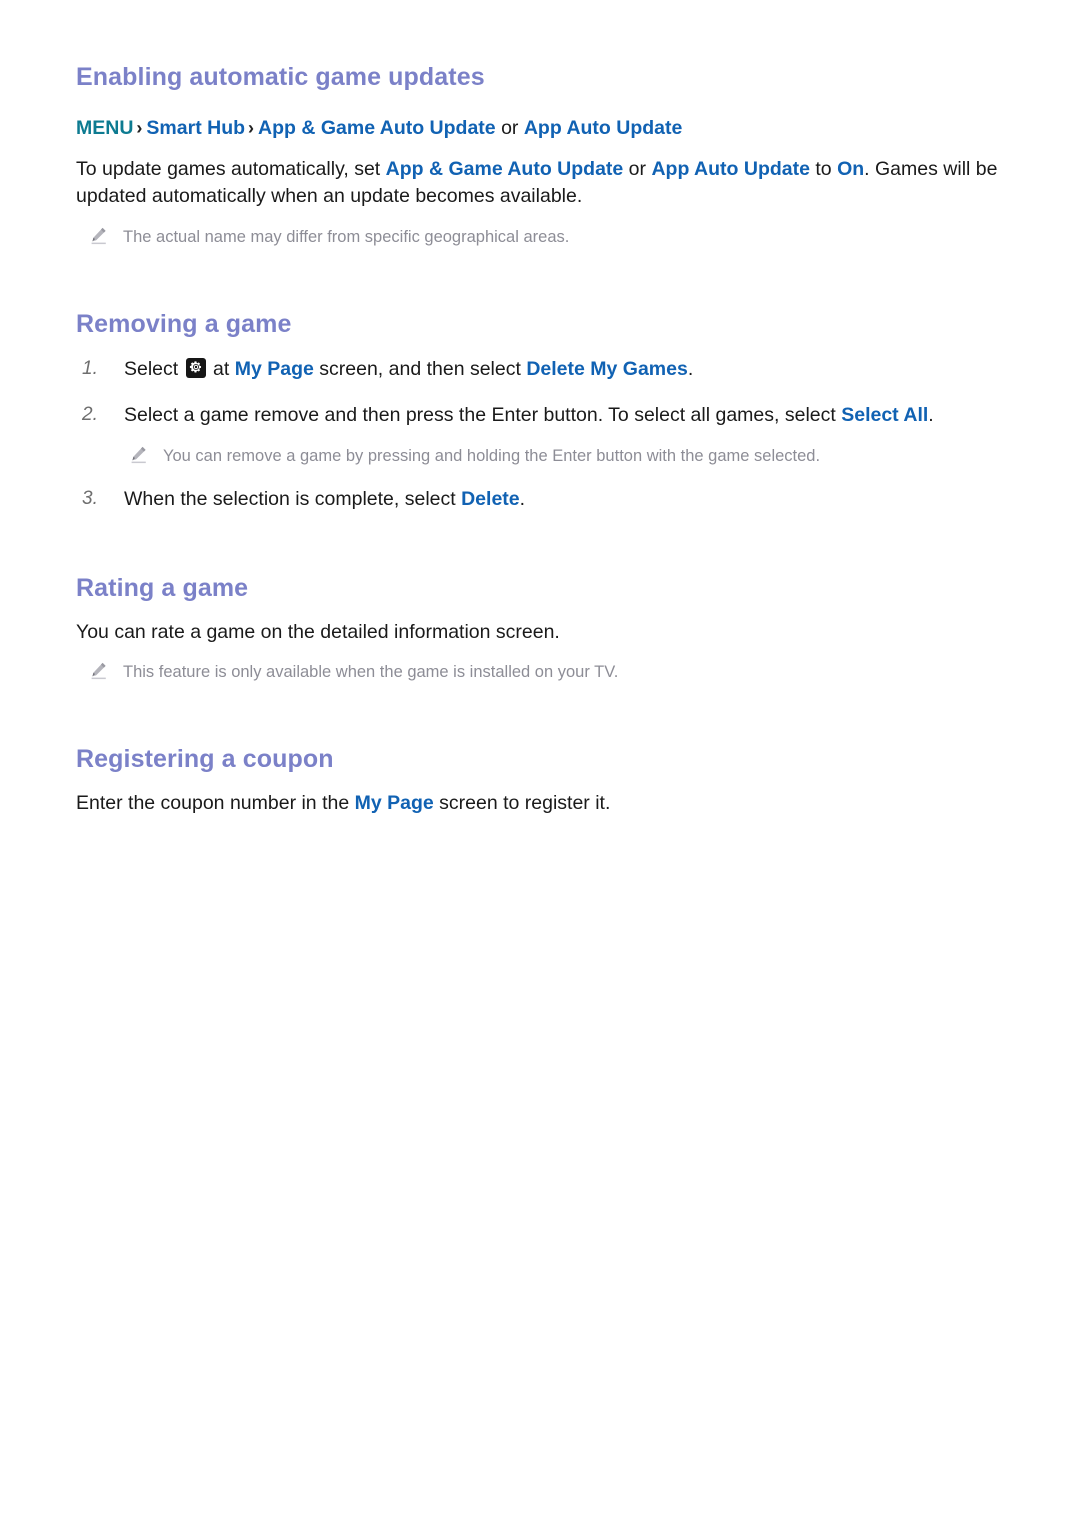  I want to click on step-text-part: screen, and then select, so click(420, 369).